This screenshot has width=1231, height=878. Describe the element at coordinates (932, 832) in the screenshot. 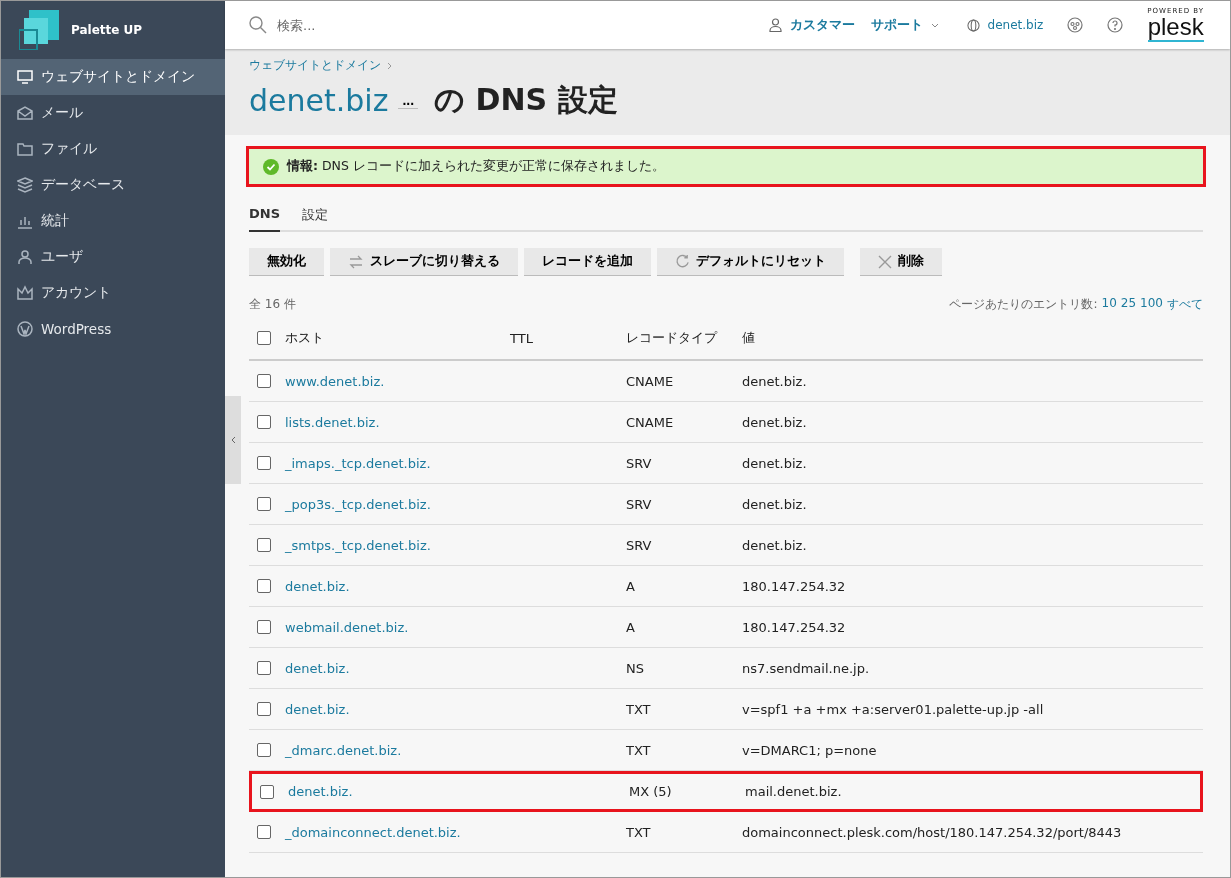

I see `record-value: domainconnect.plesk.com/host/180.147.254.32/port/8443` at that location.